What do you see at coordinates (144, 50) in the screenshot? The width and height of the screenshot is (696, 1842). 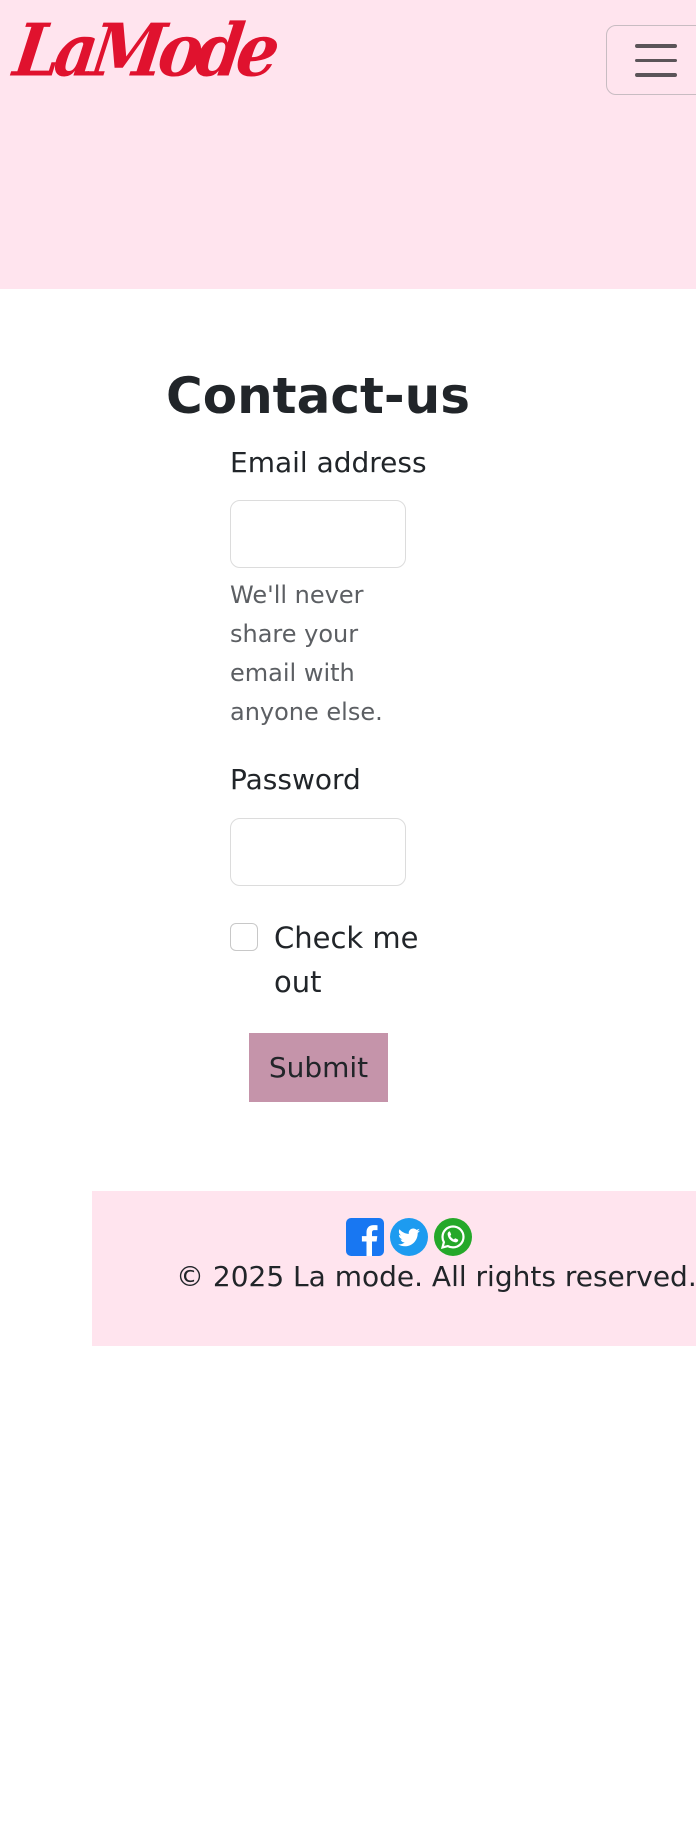 I see `brand-logo: LaMode` at bounding box center [144, 50].